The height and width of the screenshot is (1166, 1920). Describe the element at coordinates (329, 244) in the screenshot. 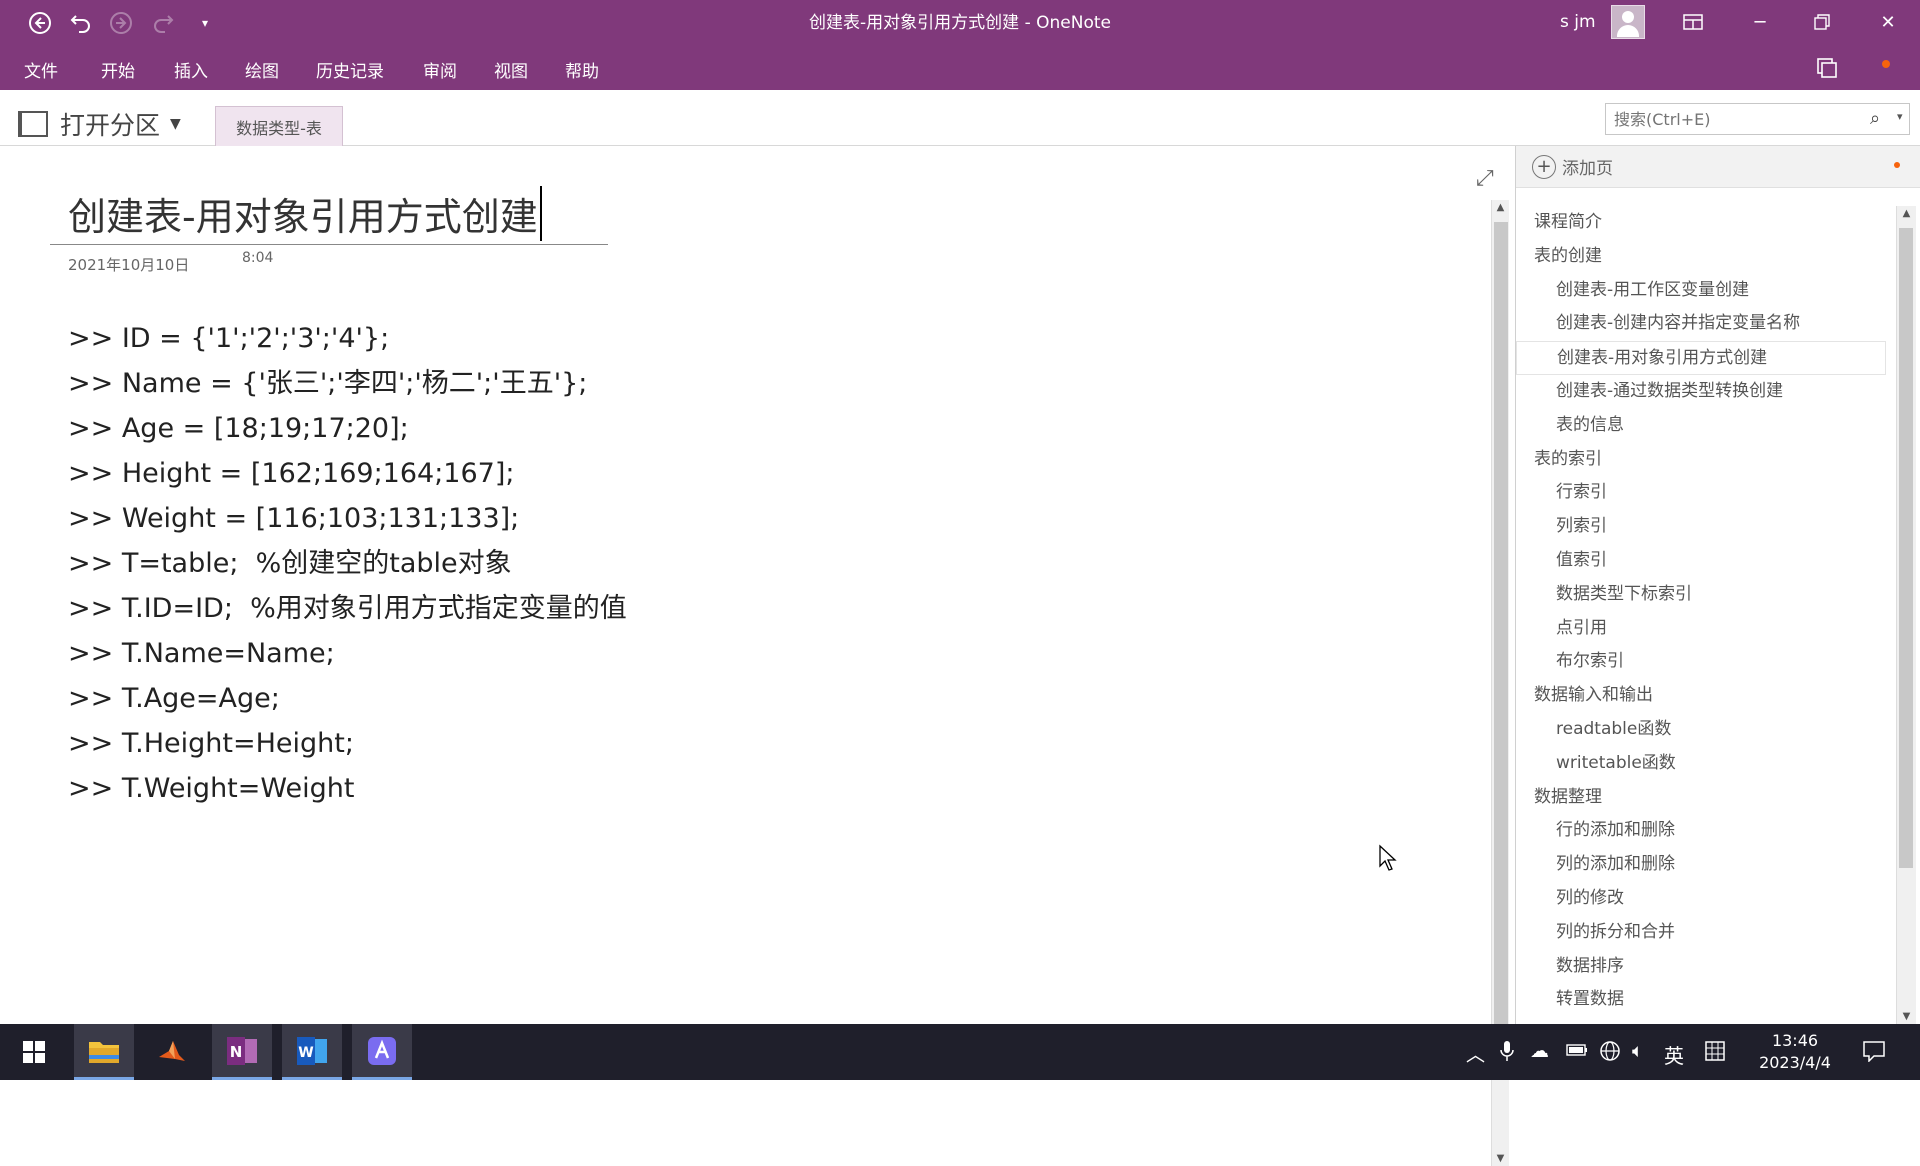

I see `title-divider` at that location.